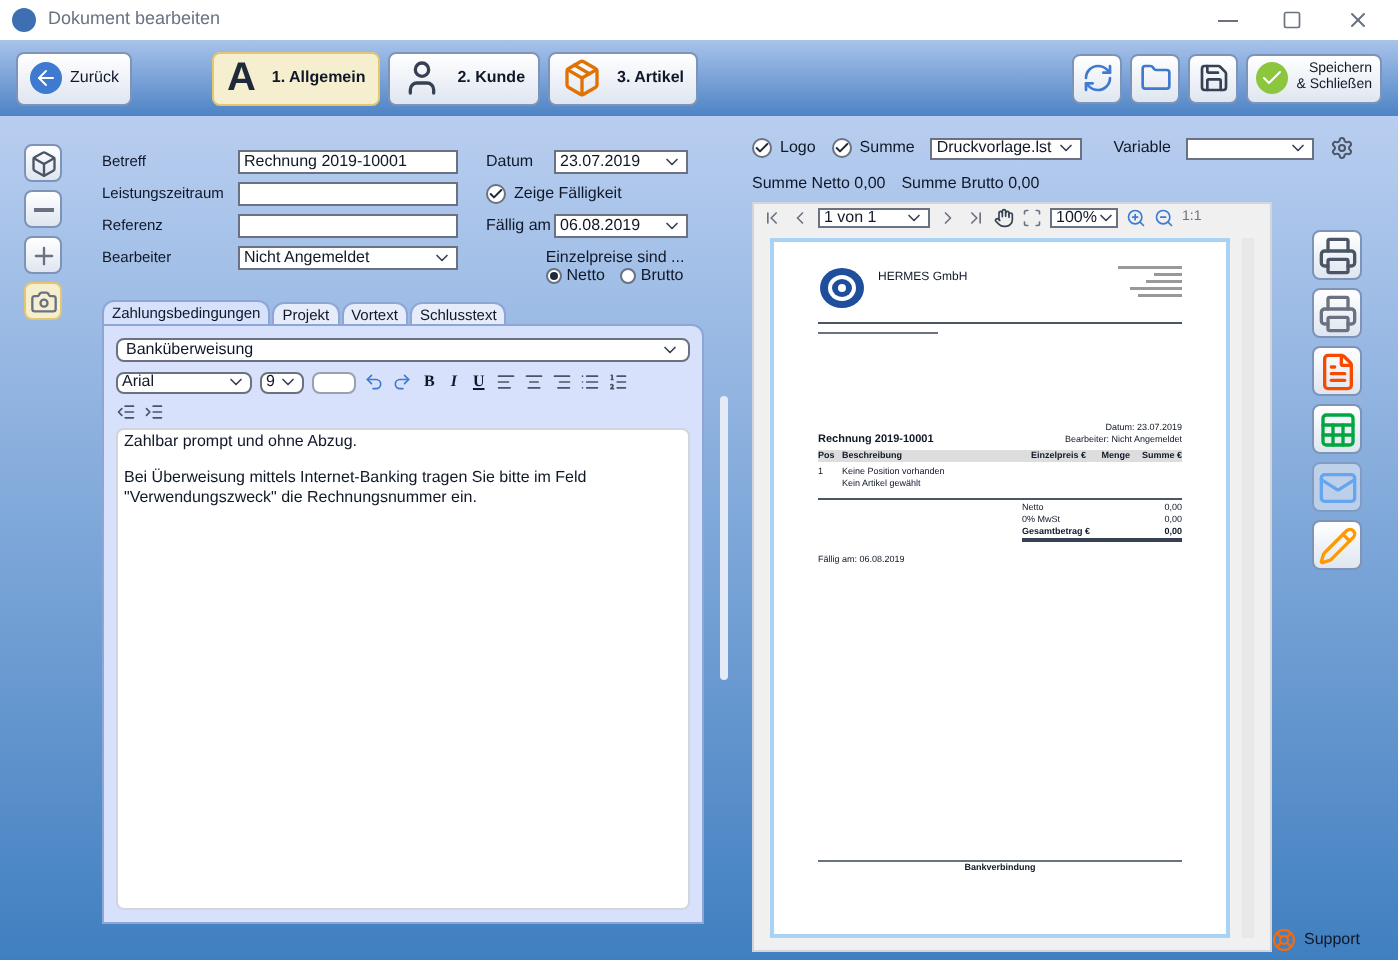 The width and height of the screenshot is (1398, 960). What do you see at coordinates (241, 78) in the screenshot?
I see `letter-icon: A` at bounding box center [241, 78].